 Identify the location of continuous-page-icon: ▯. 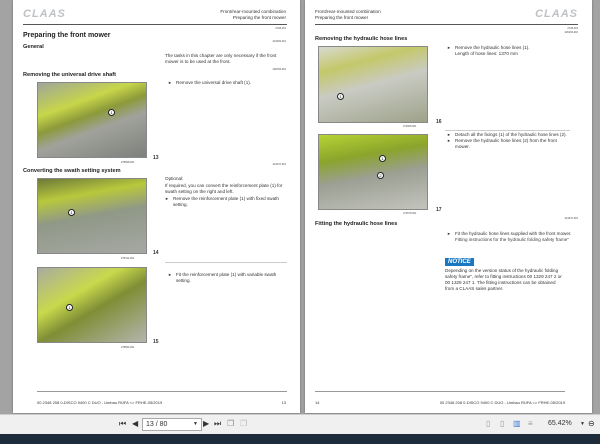
(502, 423).